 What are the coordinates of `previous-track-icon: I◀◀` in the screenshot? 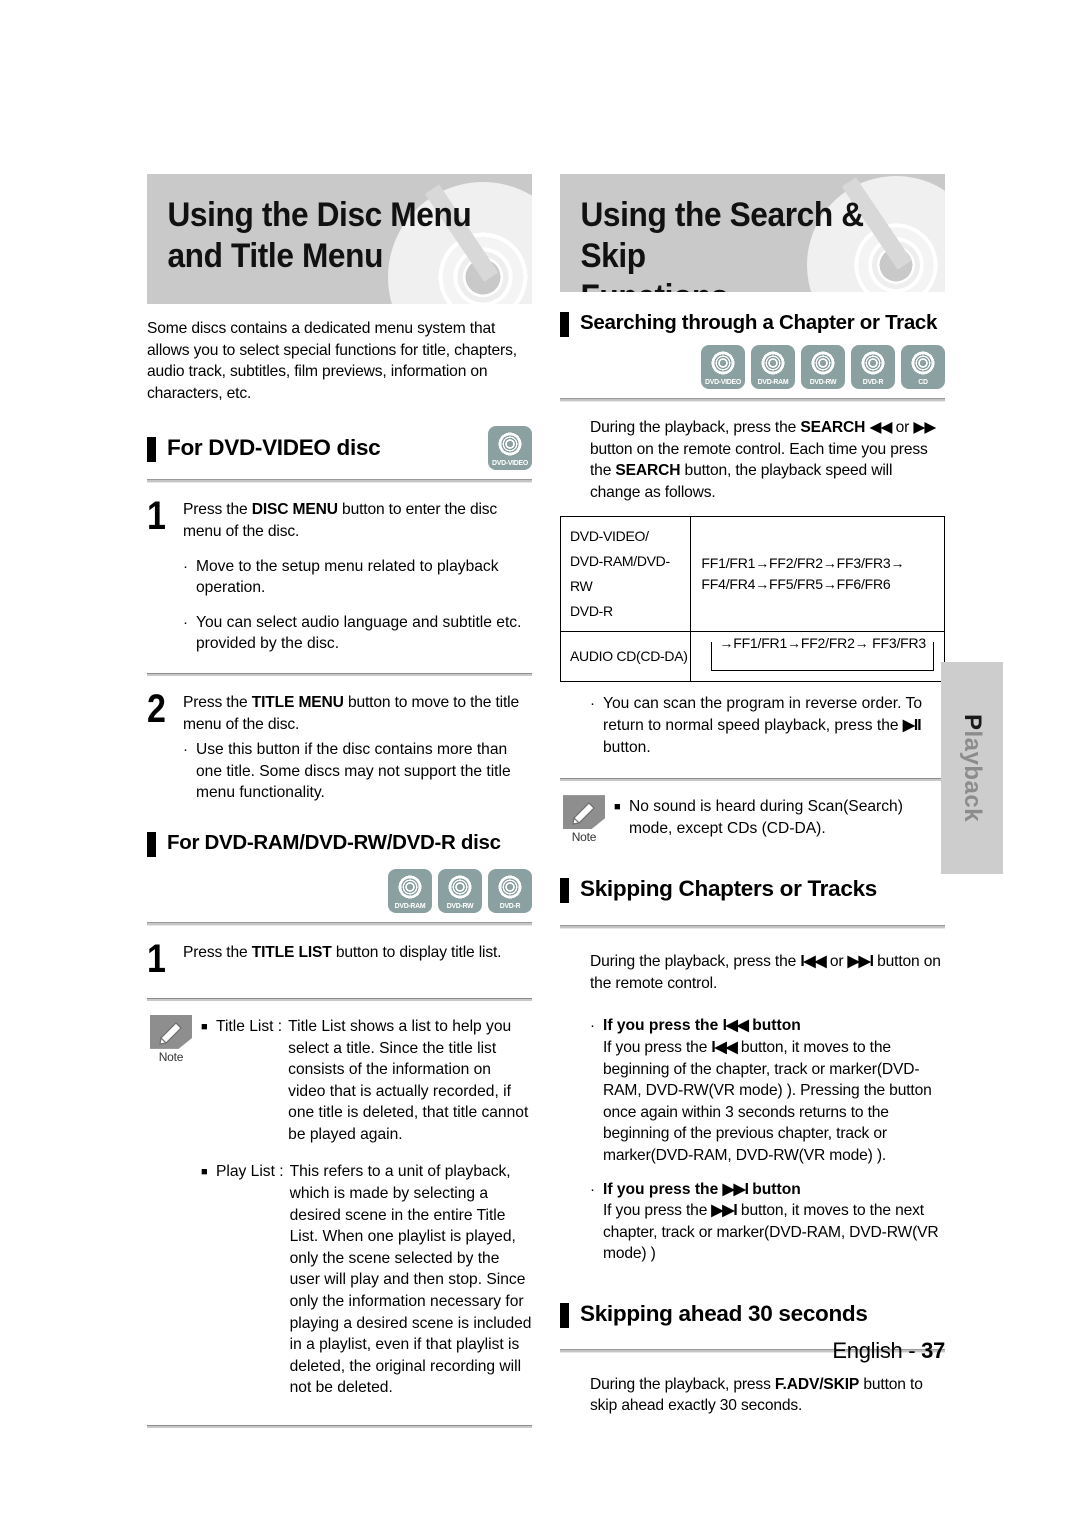 It's located at (813, 962).